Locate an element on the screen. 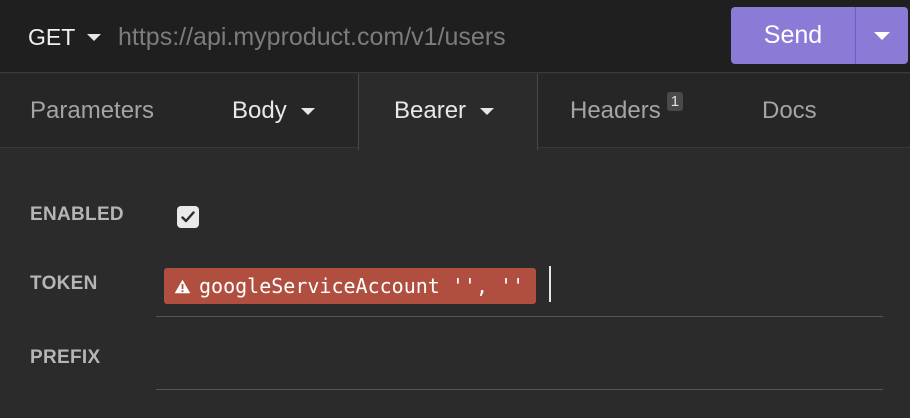 This screenshot has width=910, height=418. token-label: TOKEN is located at coordinates (64, 283).